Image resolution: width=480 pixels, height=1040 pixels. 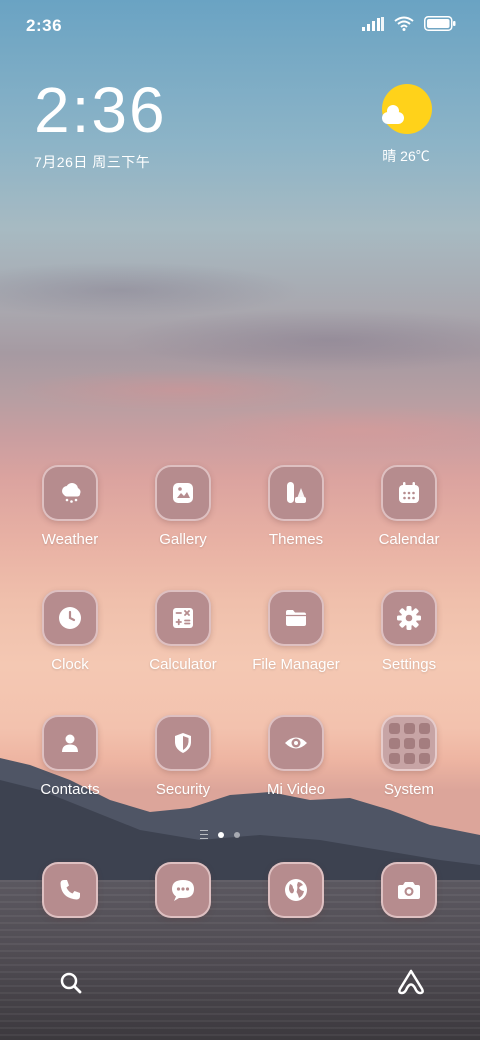 I want to click on themes-icon, so click(x=296, y=493).